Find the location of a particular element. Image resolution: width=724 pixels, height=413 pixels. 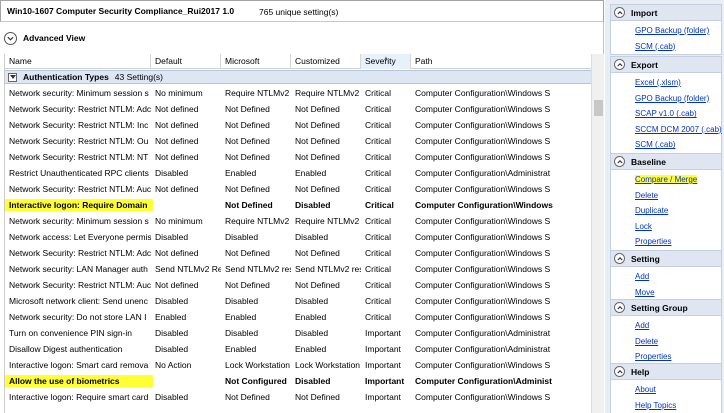

section-title: Baseline is located at coordinates (648, 161).